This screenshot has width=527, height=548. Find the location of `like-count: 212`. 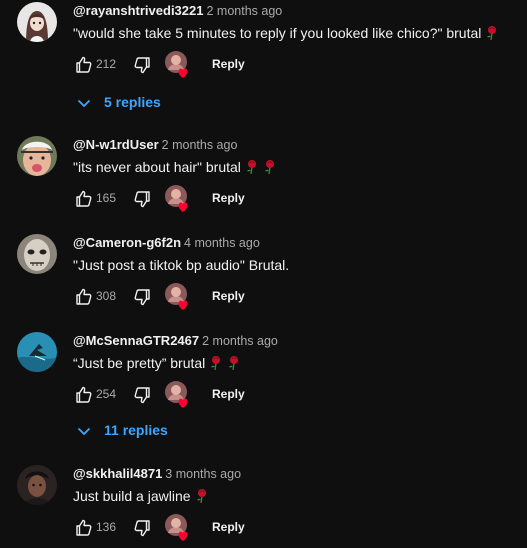

like-count: 212 is located at coordinates (106, 64).